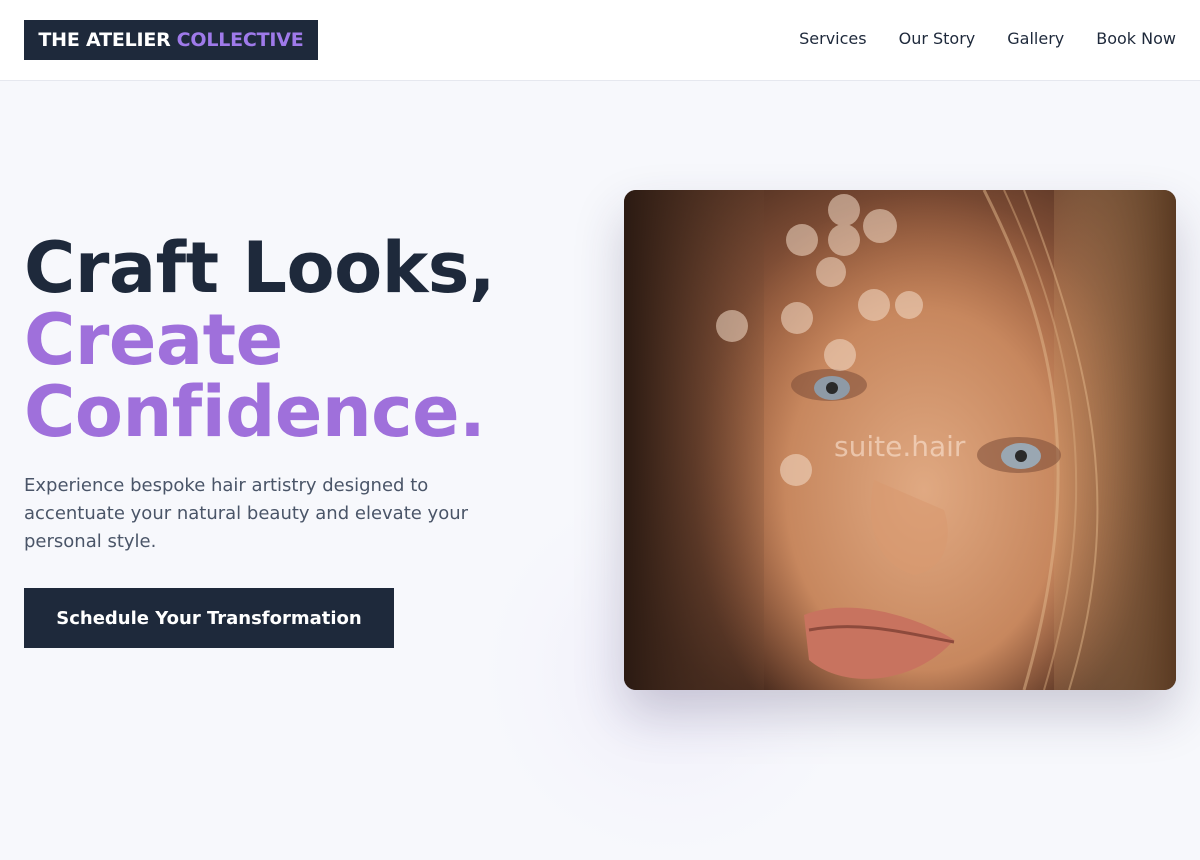 The height and width of the screenshot is (860, 1200). What do you see at coordinates (153, 340) in the screenshot?
I see `headline-line-2: Create` at bounding box center [153, 340].